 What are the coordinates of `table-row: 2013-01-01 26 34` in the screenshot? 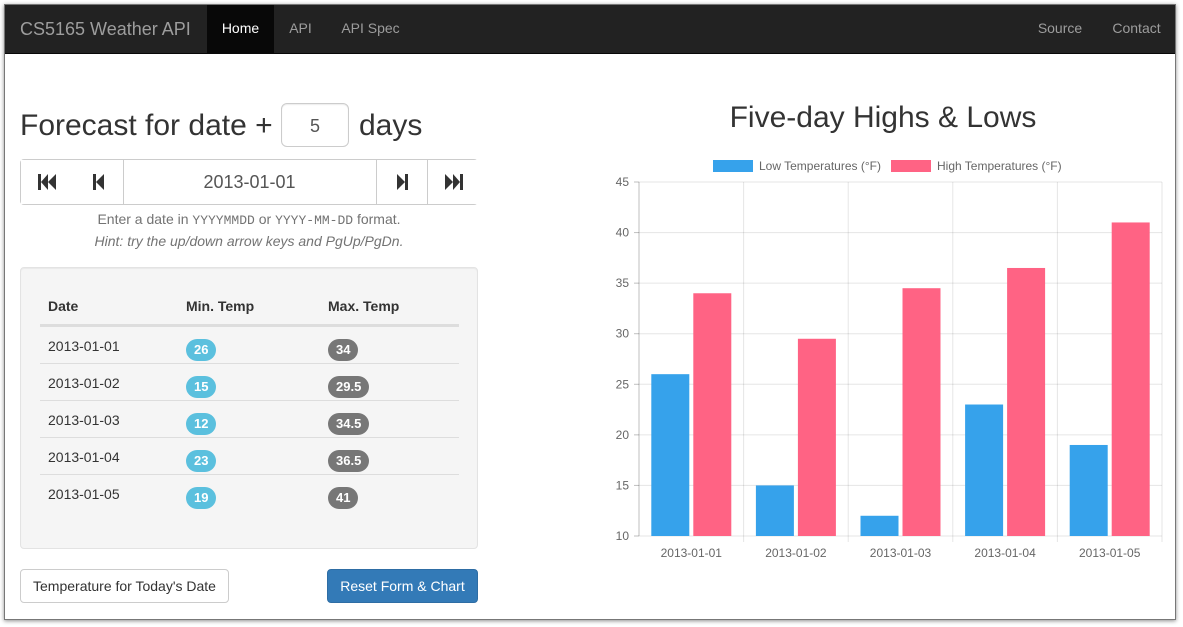 It's located at (249, 344).